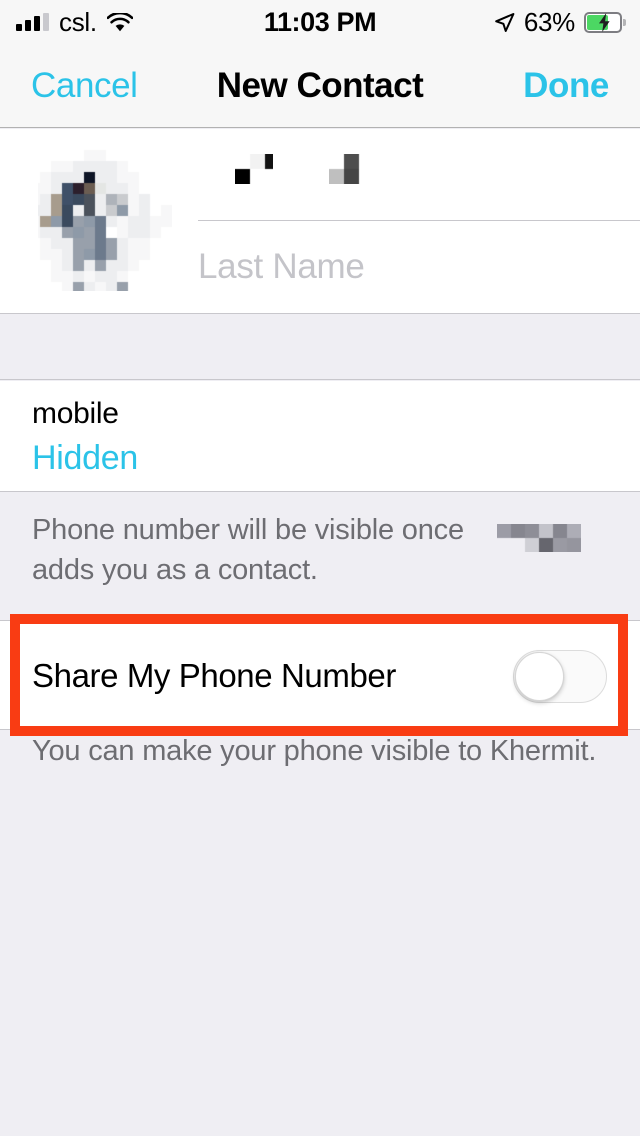  What do you see at coordinates (539, 538) in the screenshot?
I see `note-redaction-icon` at bounding box center [539, 538].